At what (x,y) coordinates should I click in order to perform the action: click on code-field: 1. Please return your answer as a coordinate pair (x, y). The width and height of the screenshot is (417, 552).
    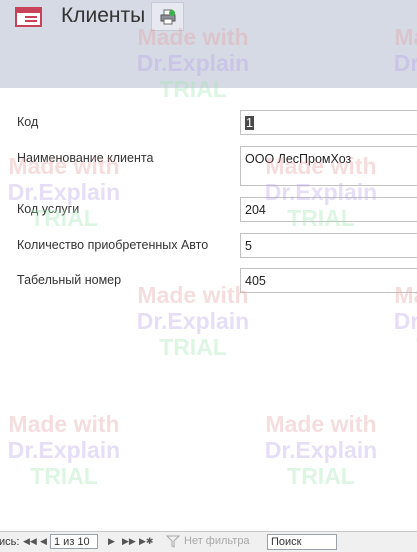
    Looking at the image, I should click on (328, 122).